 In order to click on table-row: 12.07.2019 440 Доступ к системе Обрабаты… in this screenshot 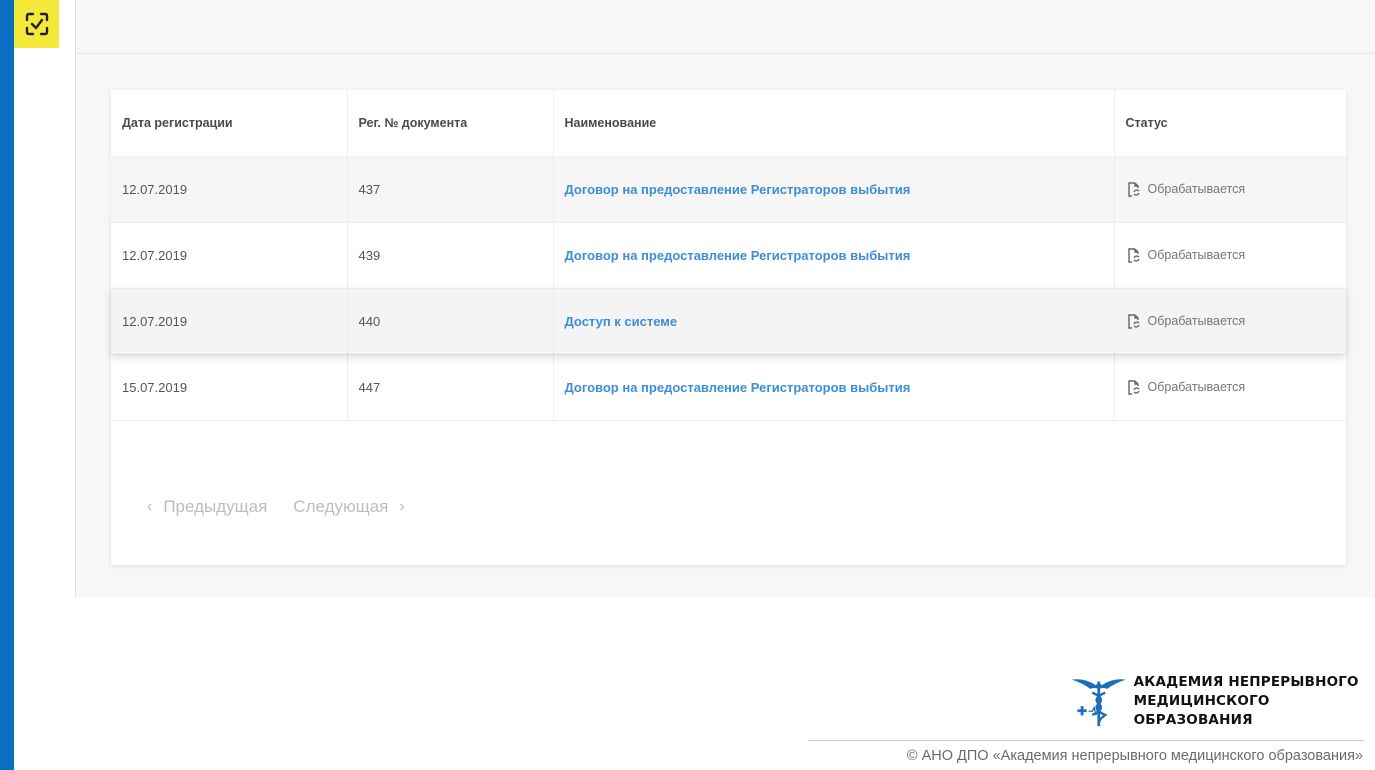, I will do `click(728, 320)`.